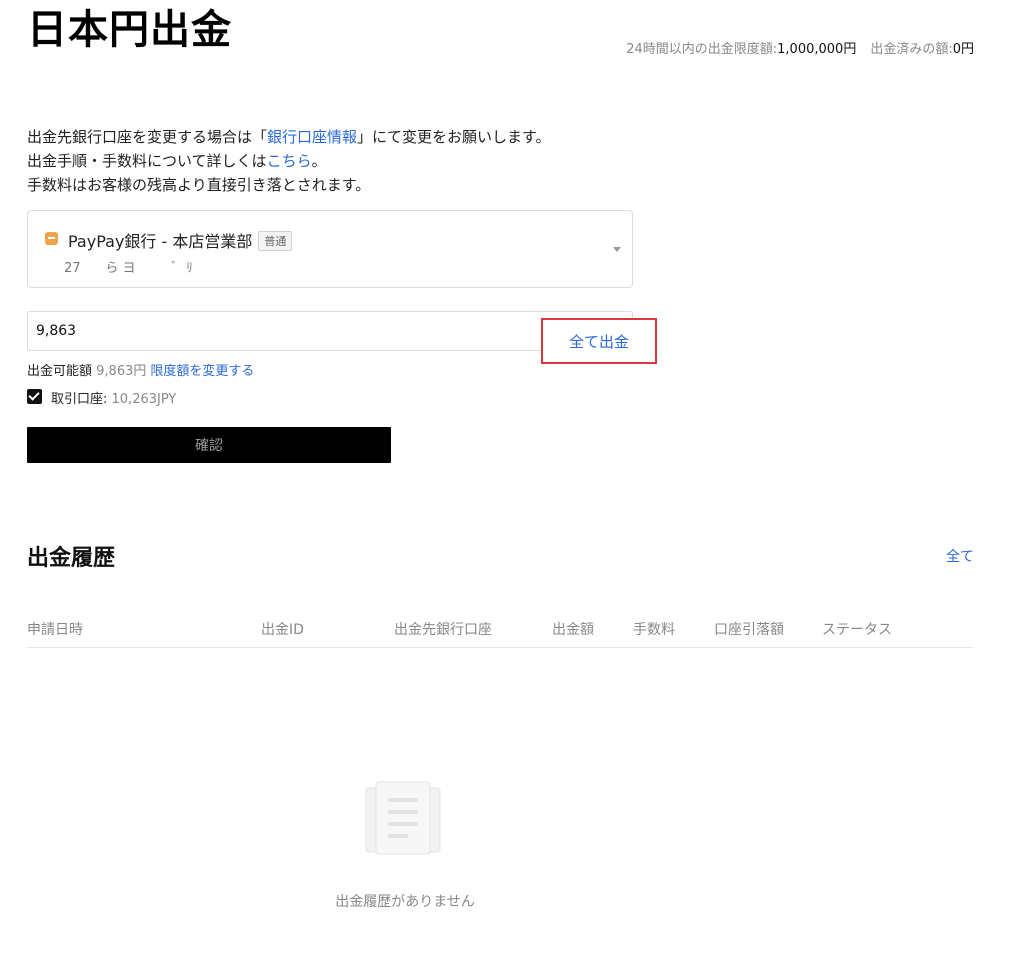 The height and width of the screenshot is (964, 1024). What do you see at coordinates (599, 341) in the screenshot?
I see `withdraw-all-button: 全て出金` at bounding box center [599, 341].